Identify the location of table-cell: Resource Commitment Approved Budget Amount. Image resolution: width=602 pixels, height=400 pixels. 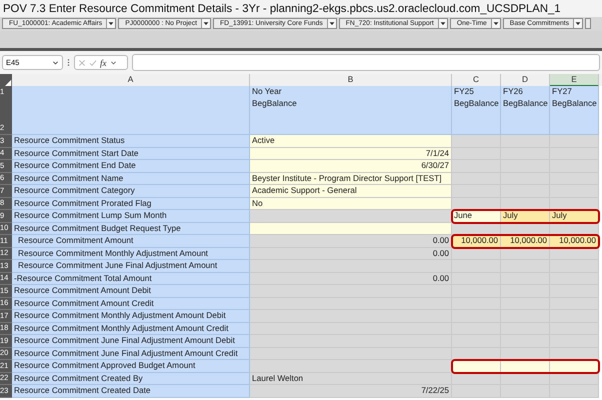
(131, 366).